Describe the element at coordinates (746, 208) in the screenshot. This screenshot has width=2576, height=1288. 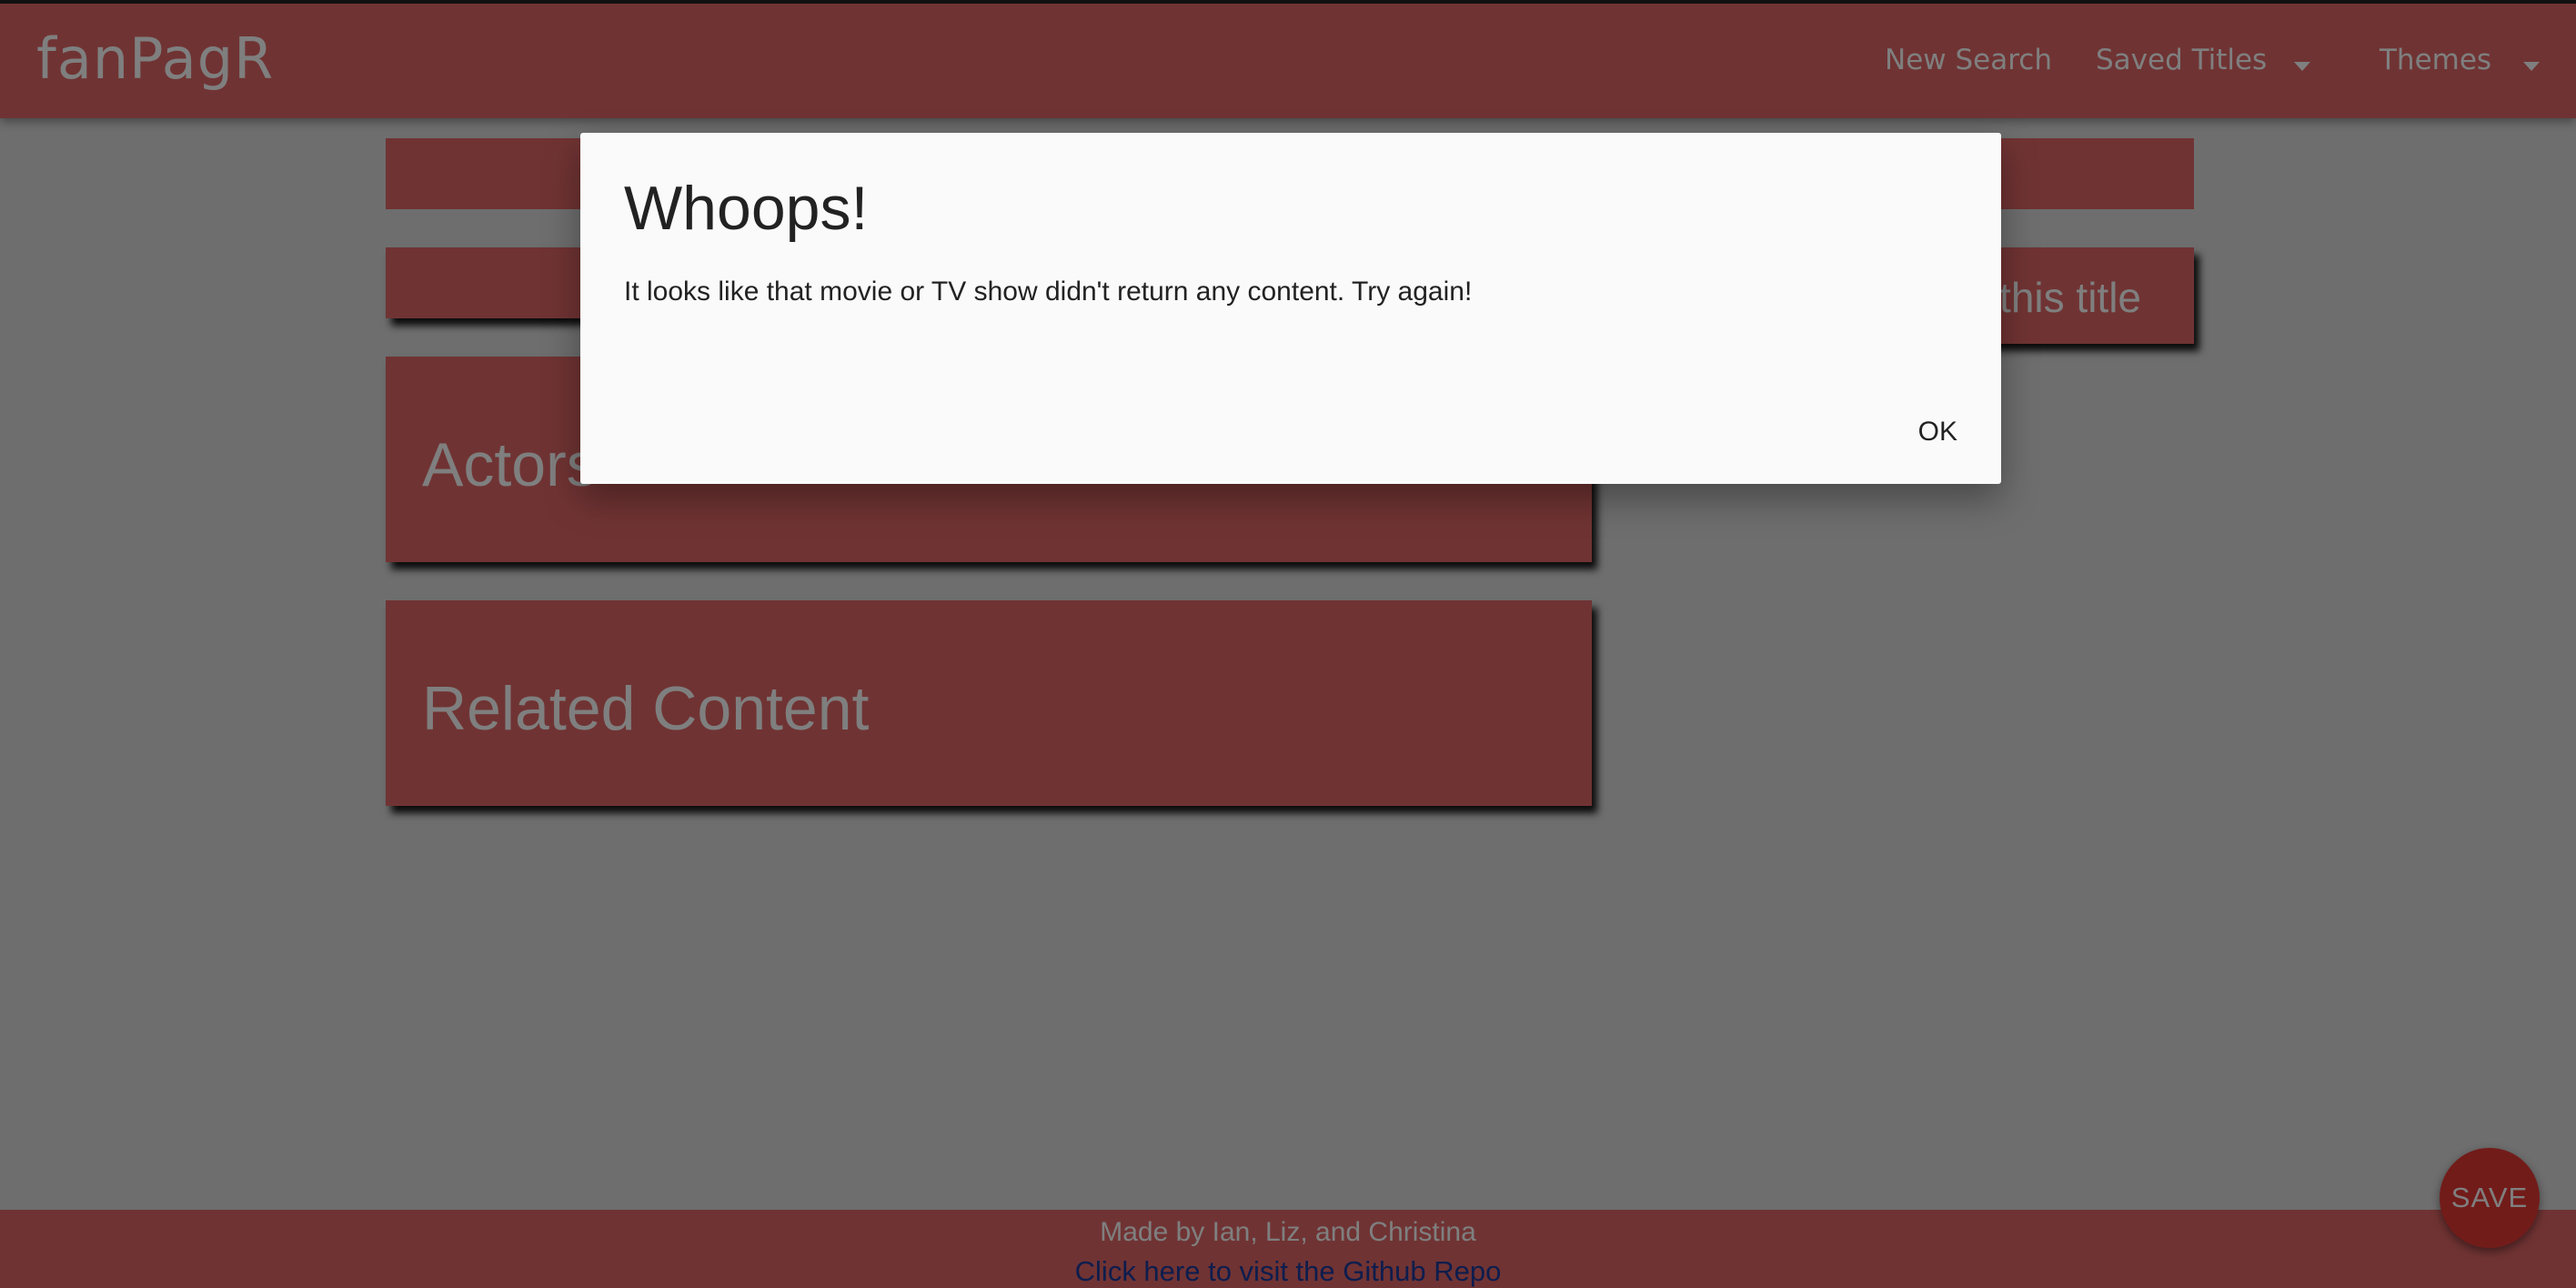
I see `modal-title: Whoops!` at that location.